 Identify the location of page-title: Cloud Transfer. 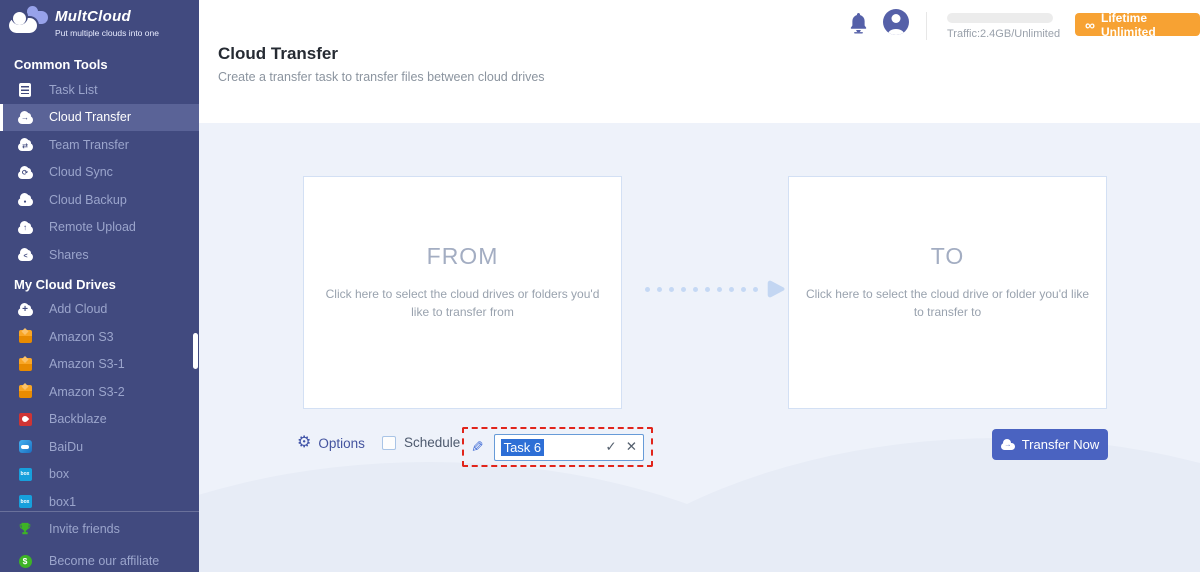
(278, 53).